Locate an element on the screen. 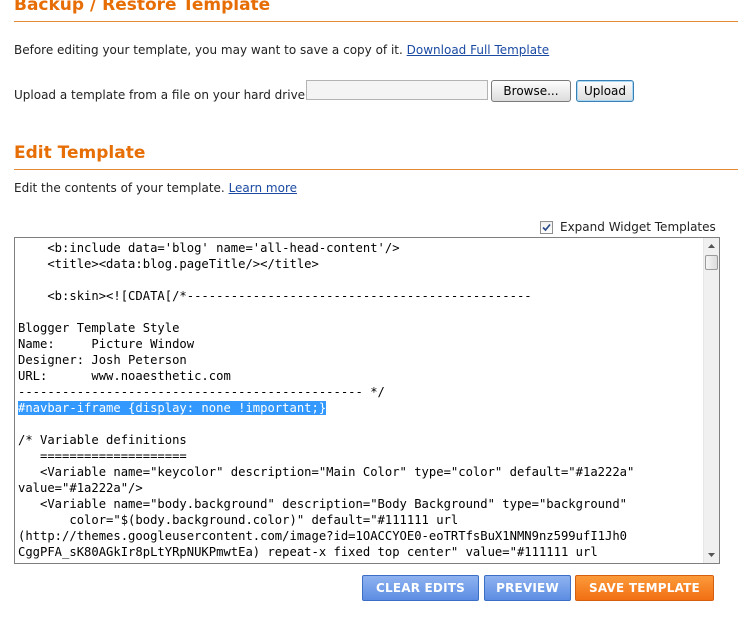 This screenshot has width=738, height=618. editor-scrollbar is located at coordinates (711, 400).